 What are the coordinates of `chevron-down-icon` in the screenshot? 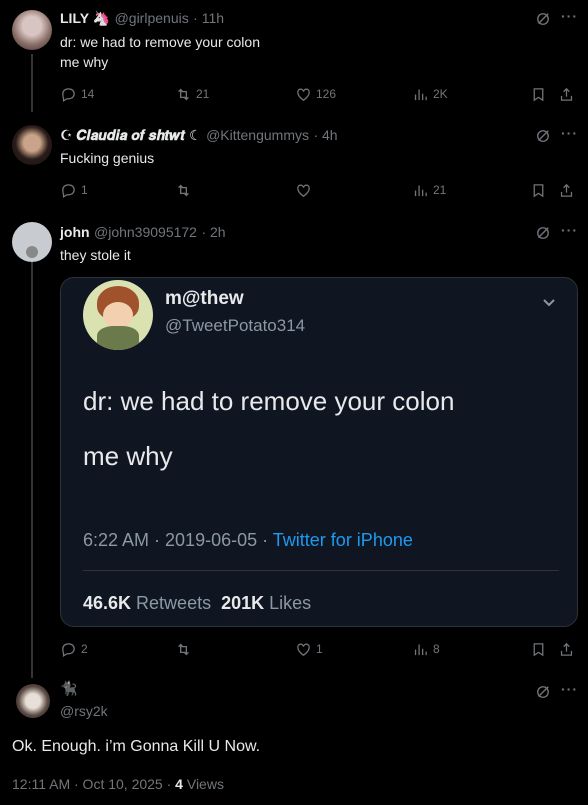 It's located at (549, 302).